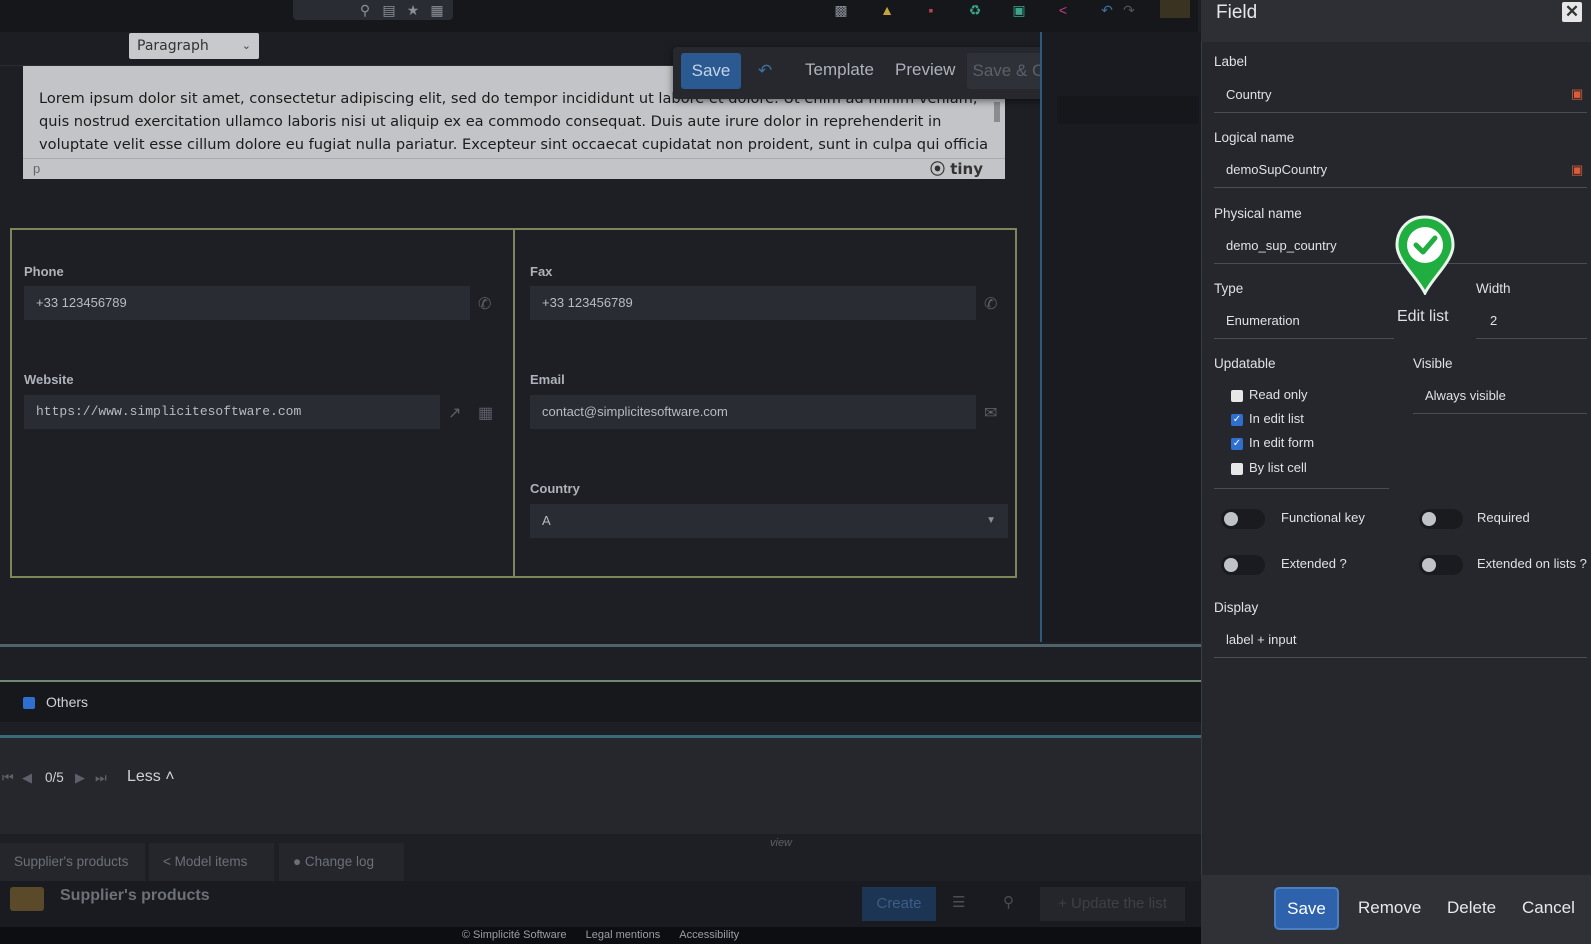  I want to click on physical-name-input: demo_sup_country, so click(1281, 245).